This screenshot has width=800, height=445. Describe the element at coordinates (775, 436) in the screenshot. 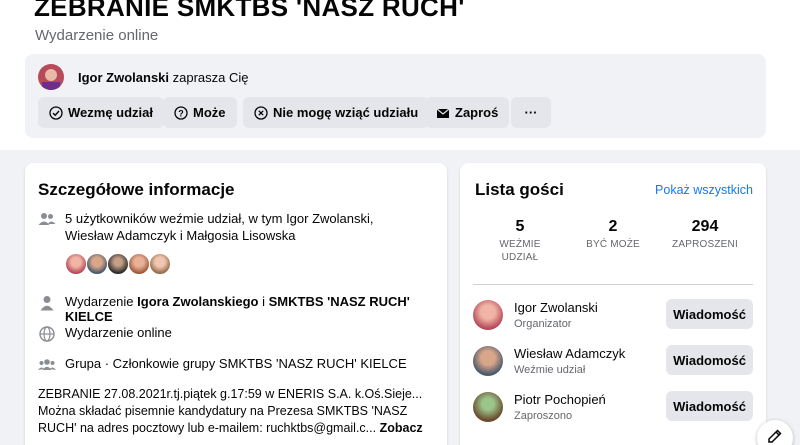

I see `compose-icon` at that location.